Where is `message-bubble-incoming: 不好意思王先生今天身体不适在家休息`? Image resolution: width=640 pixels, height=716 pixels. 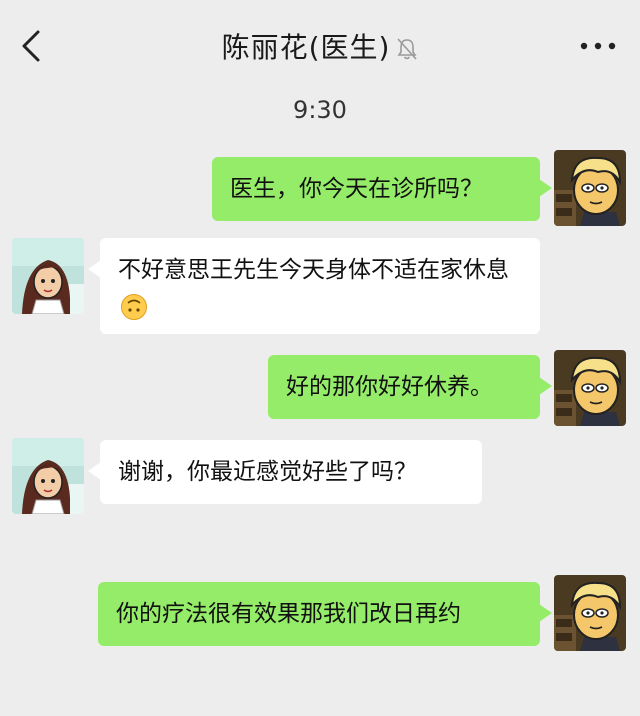 message-bubble-incoming: 不好意思王先生今天身体不适在家休息 is located at coordinates (314, 286).